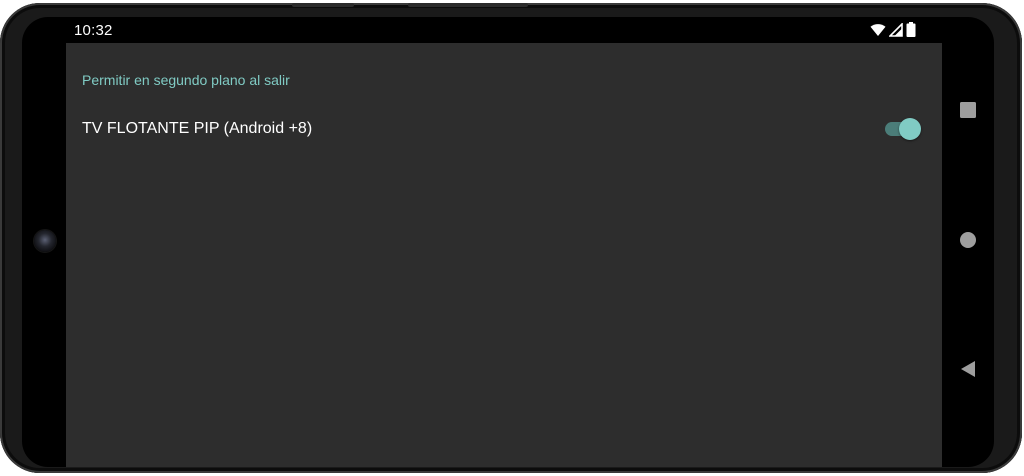 This screenshot has height=476, width=1024. What do you see at coordinates (468, 5) in the screenshot?
I see `power-button` at bounding box center [468, 5].